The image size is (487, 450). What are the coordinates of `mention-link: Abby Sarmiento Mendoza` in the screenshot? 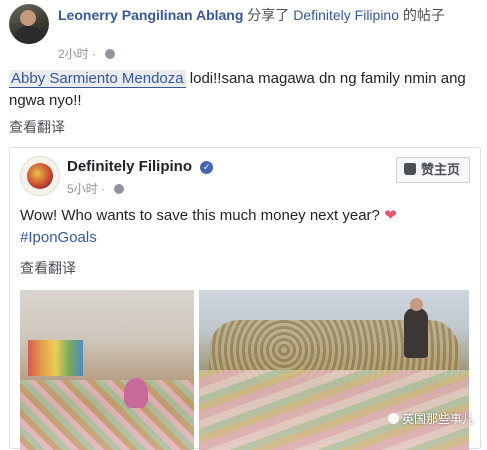 It's located at (97, 79).